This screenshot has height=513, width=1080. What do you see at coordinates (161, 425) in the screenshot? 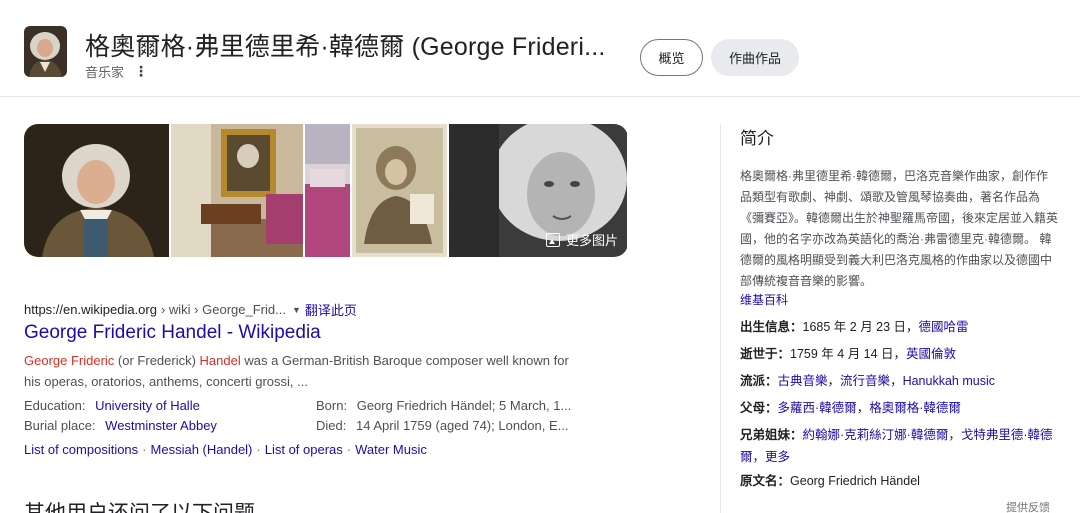
I see `fact-burial-link: Westminster Abbey` at bounding box center [161, 425].